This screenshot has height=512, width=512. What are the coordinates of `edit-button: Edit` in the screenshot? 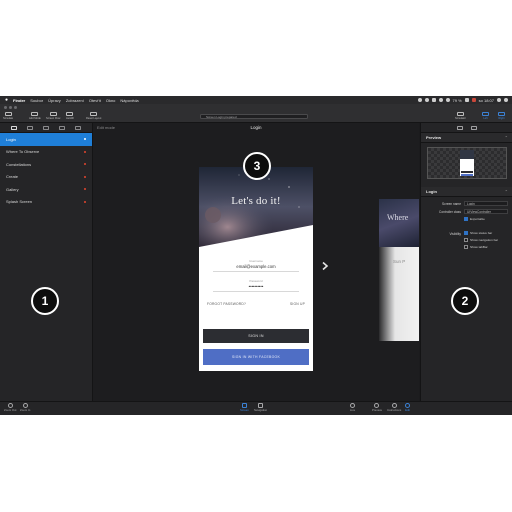 It's located at (407, 407).